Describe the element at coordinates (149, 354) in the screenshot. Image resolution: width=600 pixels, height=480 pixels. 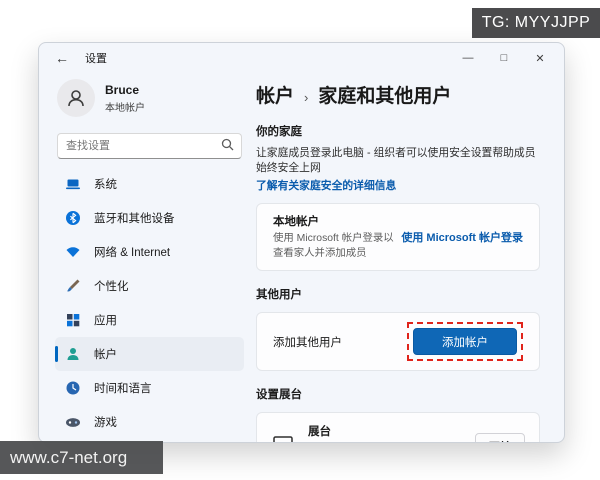
I see `sidebar-item-accounts: 帐户` at that location.